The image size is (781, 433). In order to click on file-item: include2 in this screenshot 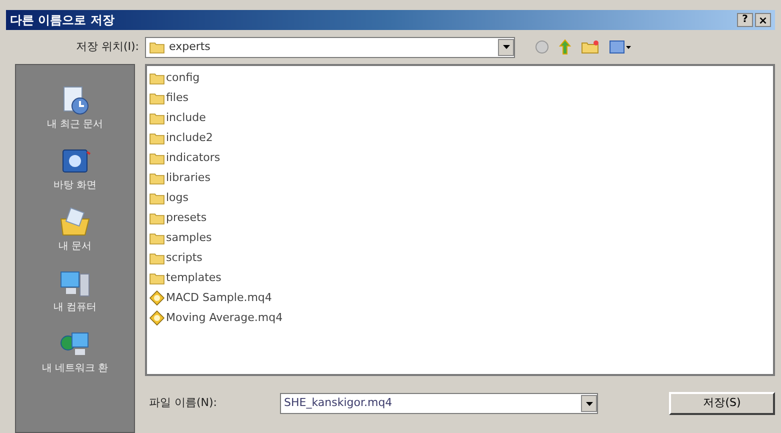, I will do `click(461, 138)`.